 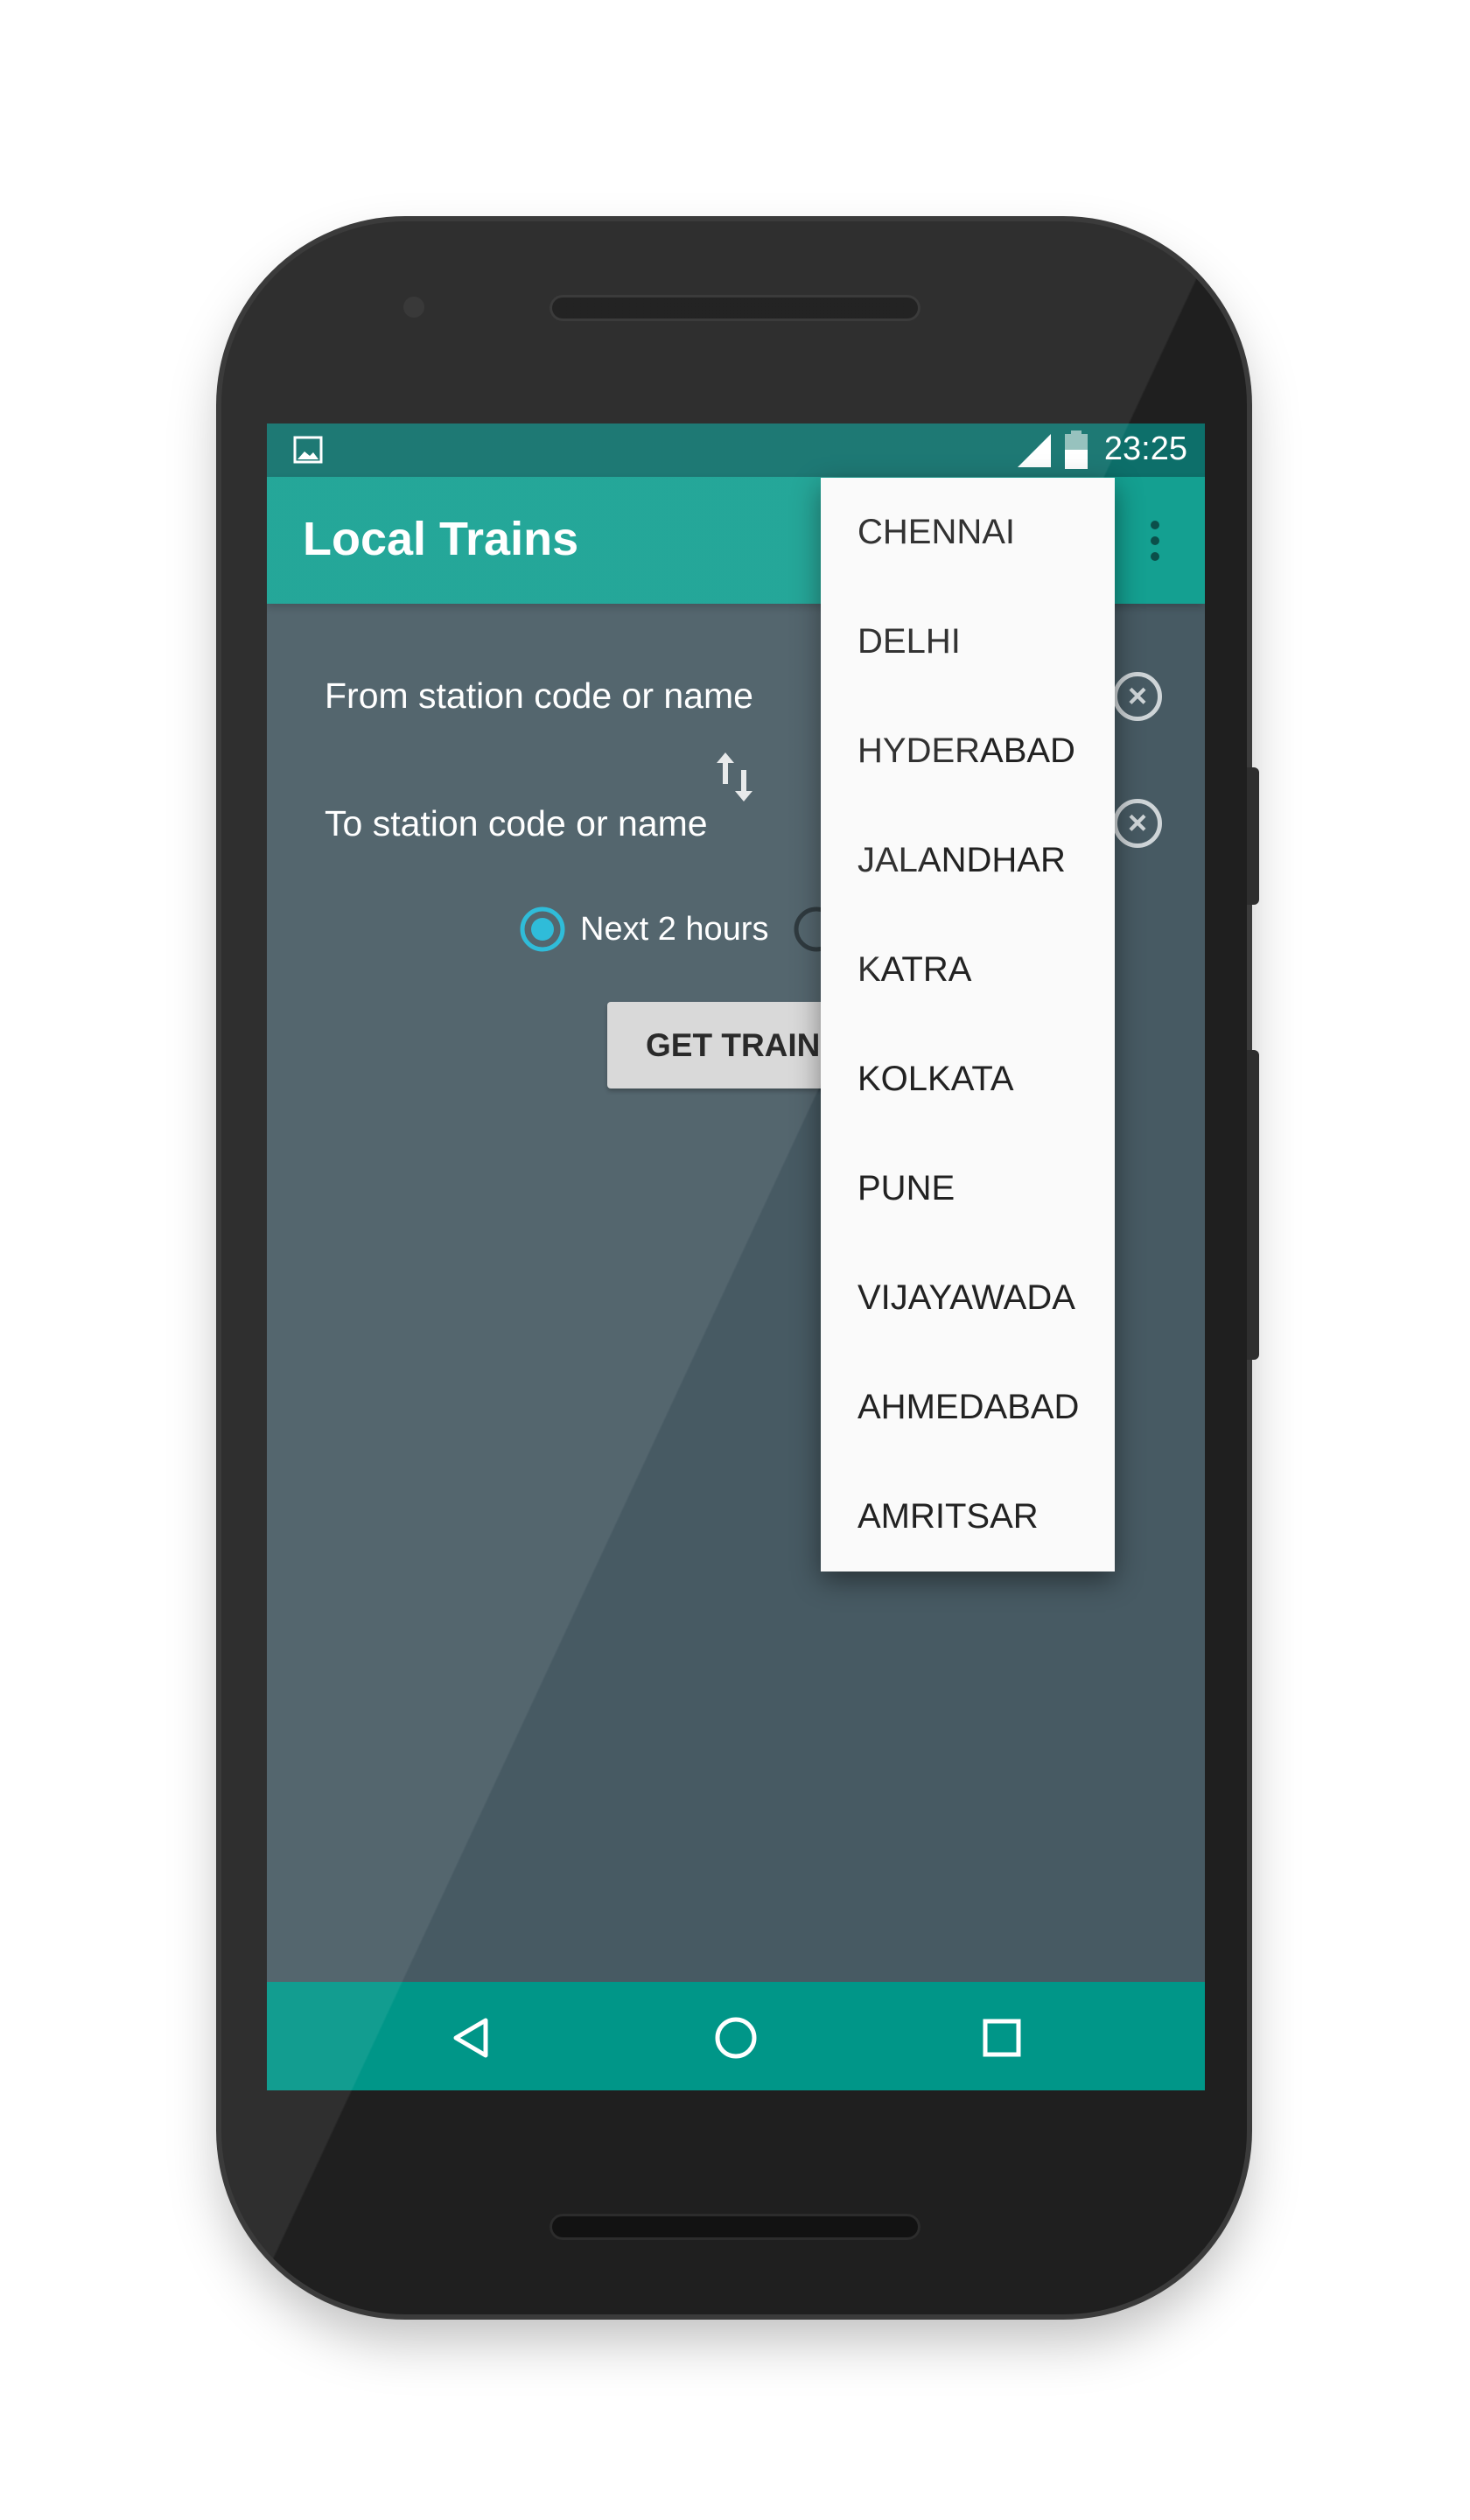 What do you see at coordinates (1253, 1205) in the screenshot?
I see `volume-button` at bounding box center [1253, 1205].